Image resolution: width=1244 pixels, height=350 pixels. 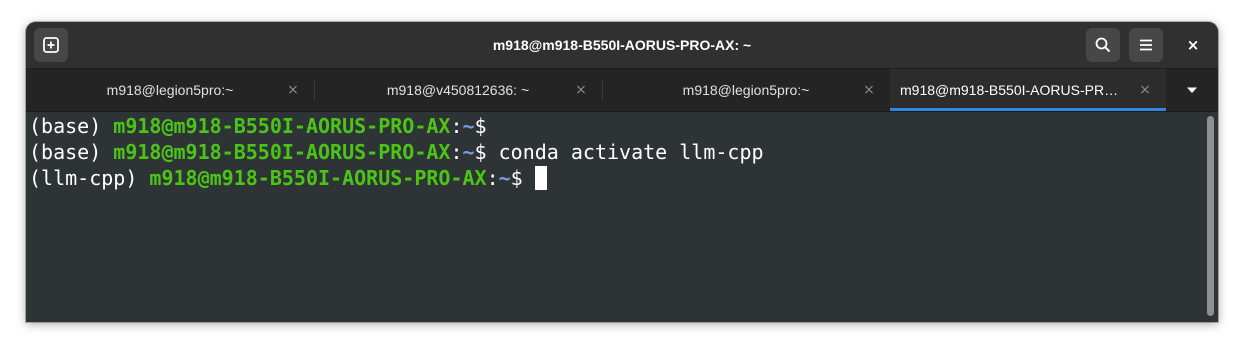 I want to click on new-tab-icon, so click(x=51, y=45).